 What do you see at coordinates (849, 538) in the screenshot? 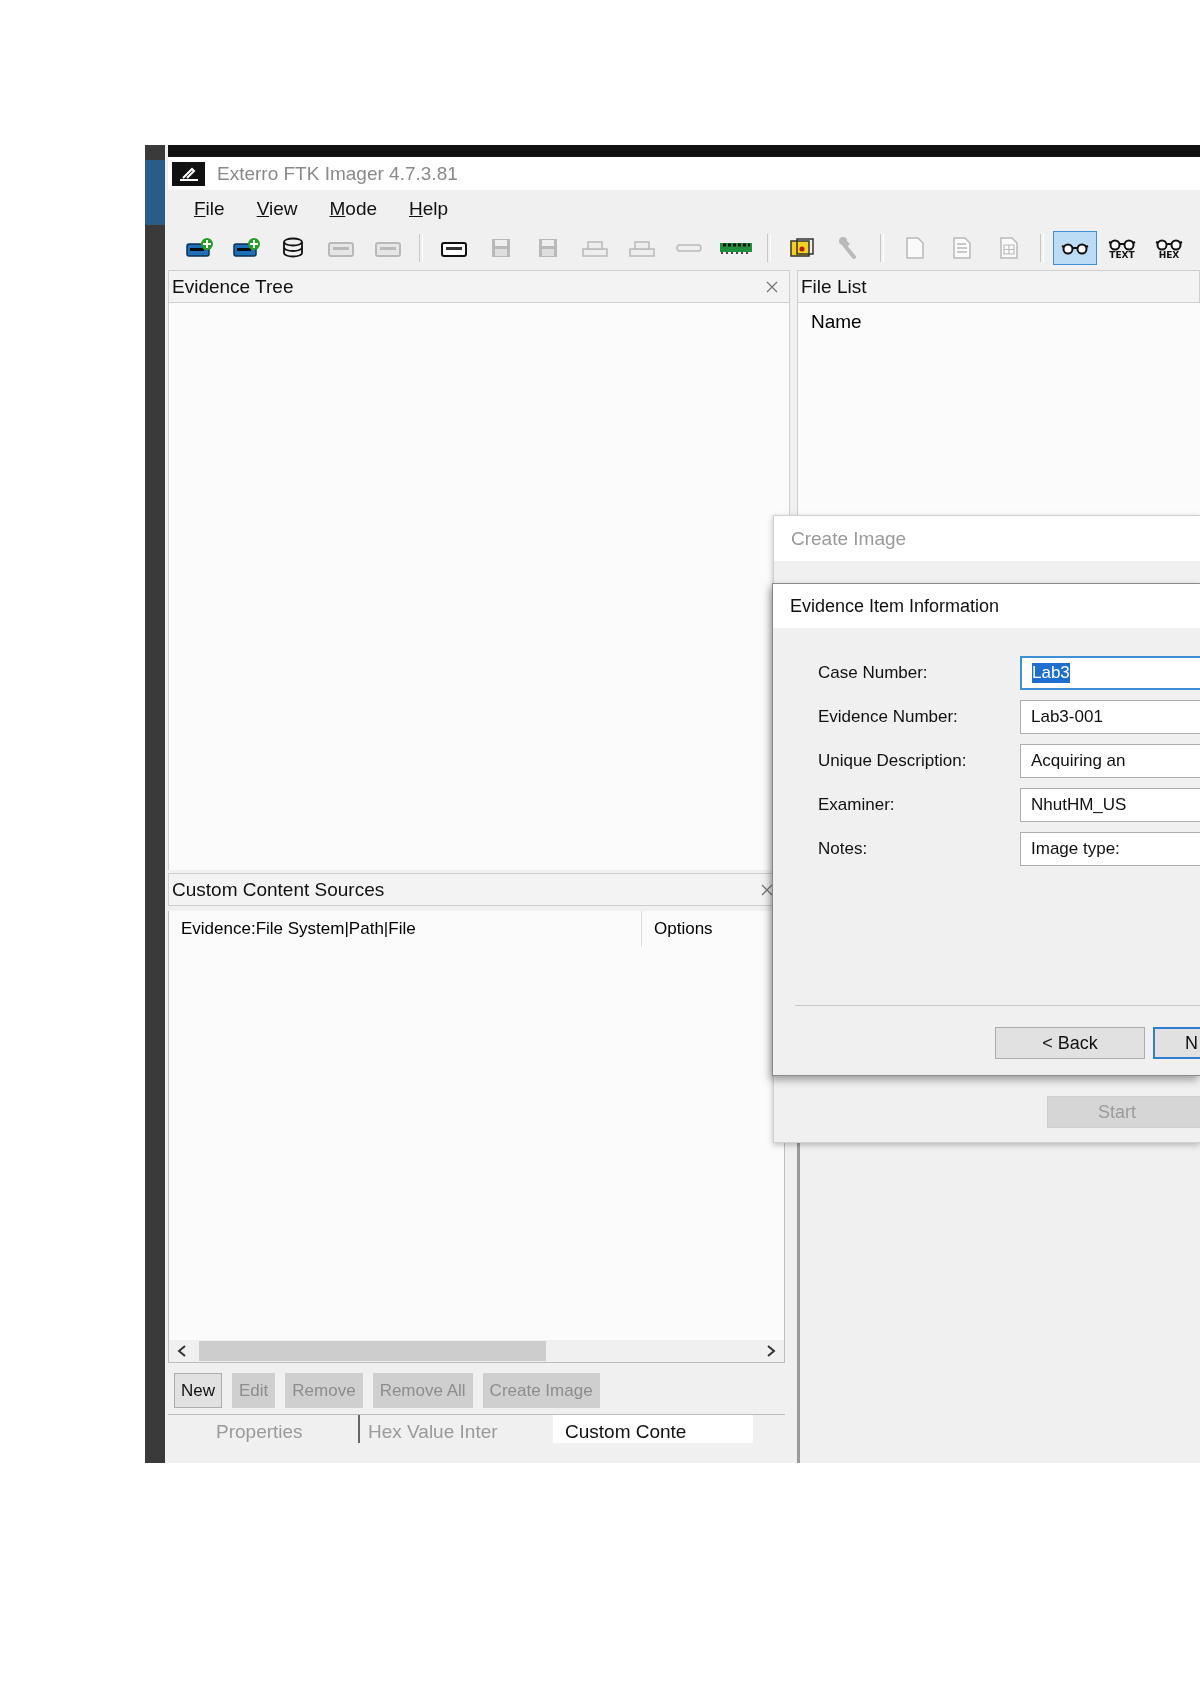
I see `dialog-title: Create Image` at bounding box center [849, 538].